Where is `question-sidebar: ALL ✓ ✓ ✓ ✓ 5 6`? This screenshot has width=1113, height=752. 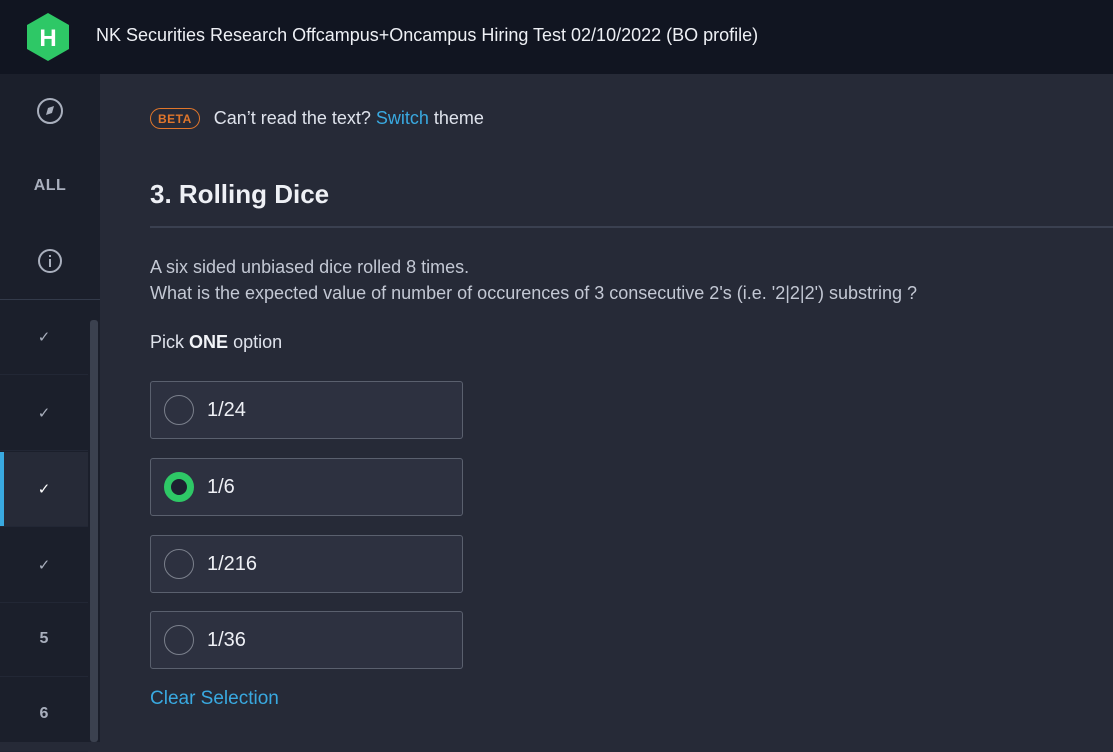 question-sidebar: ALL ✓ ✓ ✓ ✓ 5 6 is located at coordinates (50, 413).